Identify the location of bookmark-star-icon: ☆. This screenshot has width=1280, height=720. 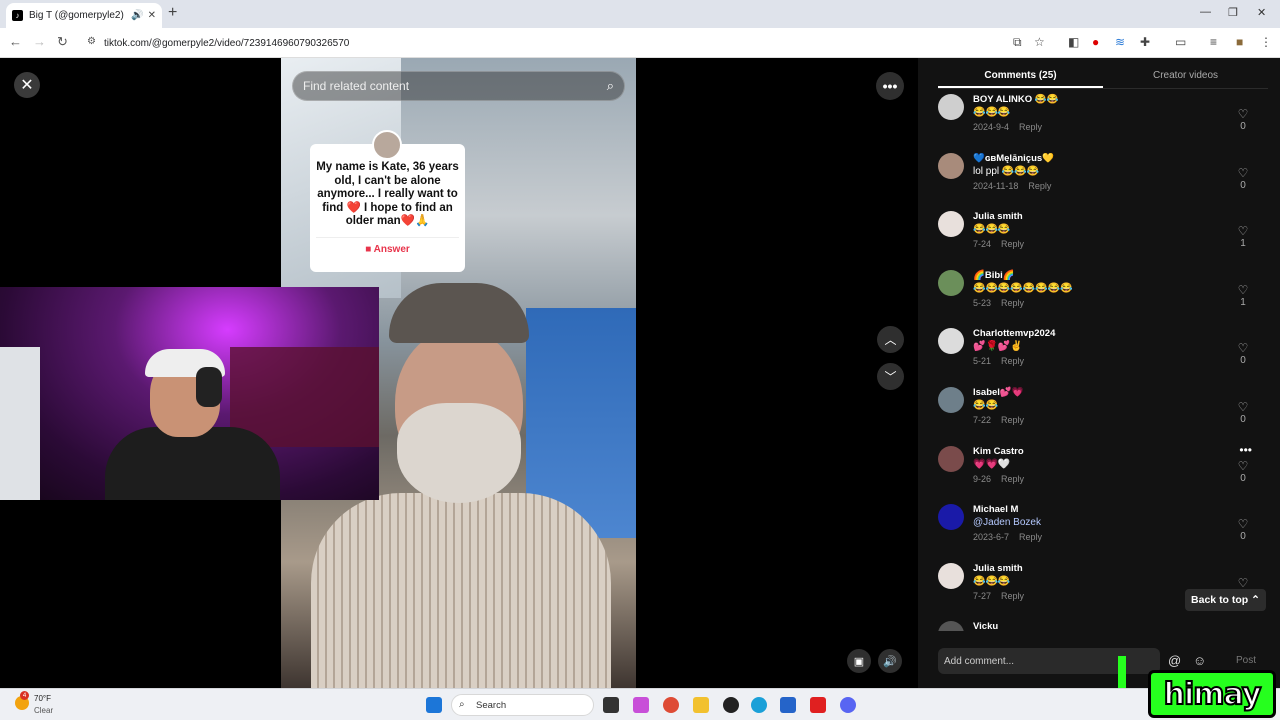
(1039, 42).